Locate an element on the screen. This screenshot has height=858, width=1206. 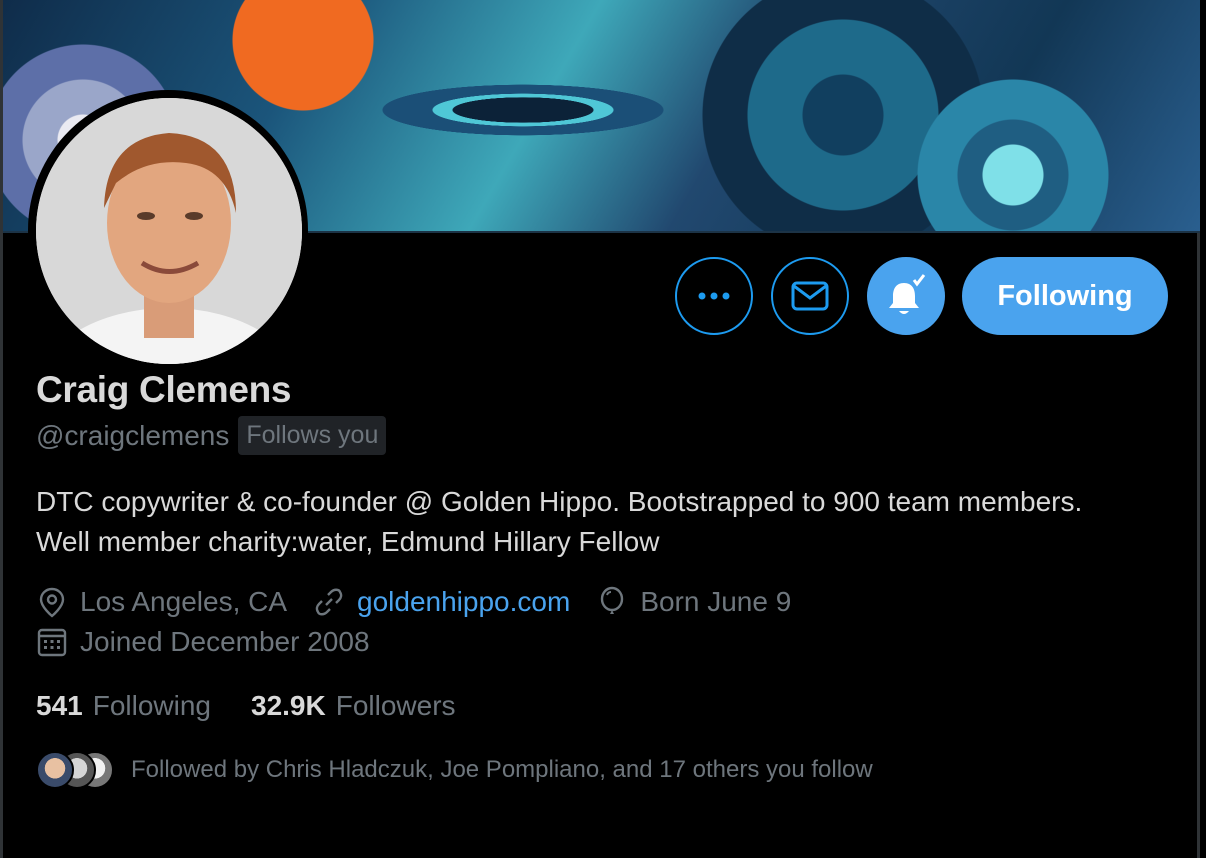
balloon-icon is located at coordinates (612, 600).